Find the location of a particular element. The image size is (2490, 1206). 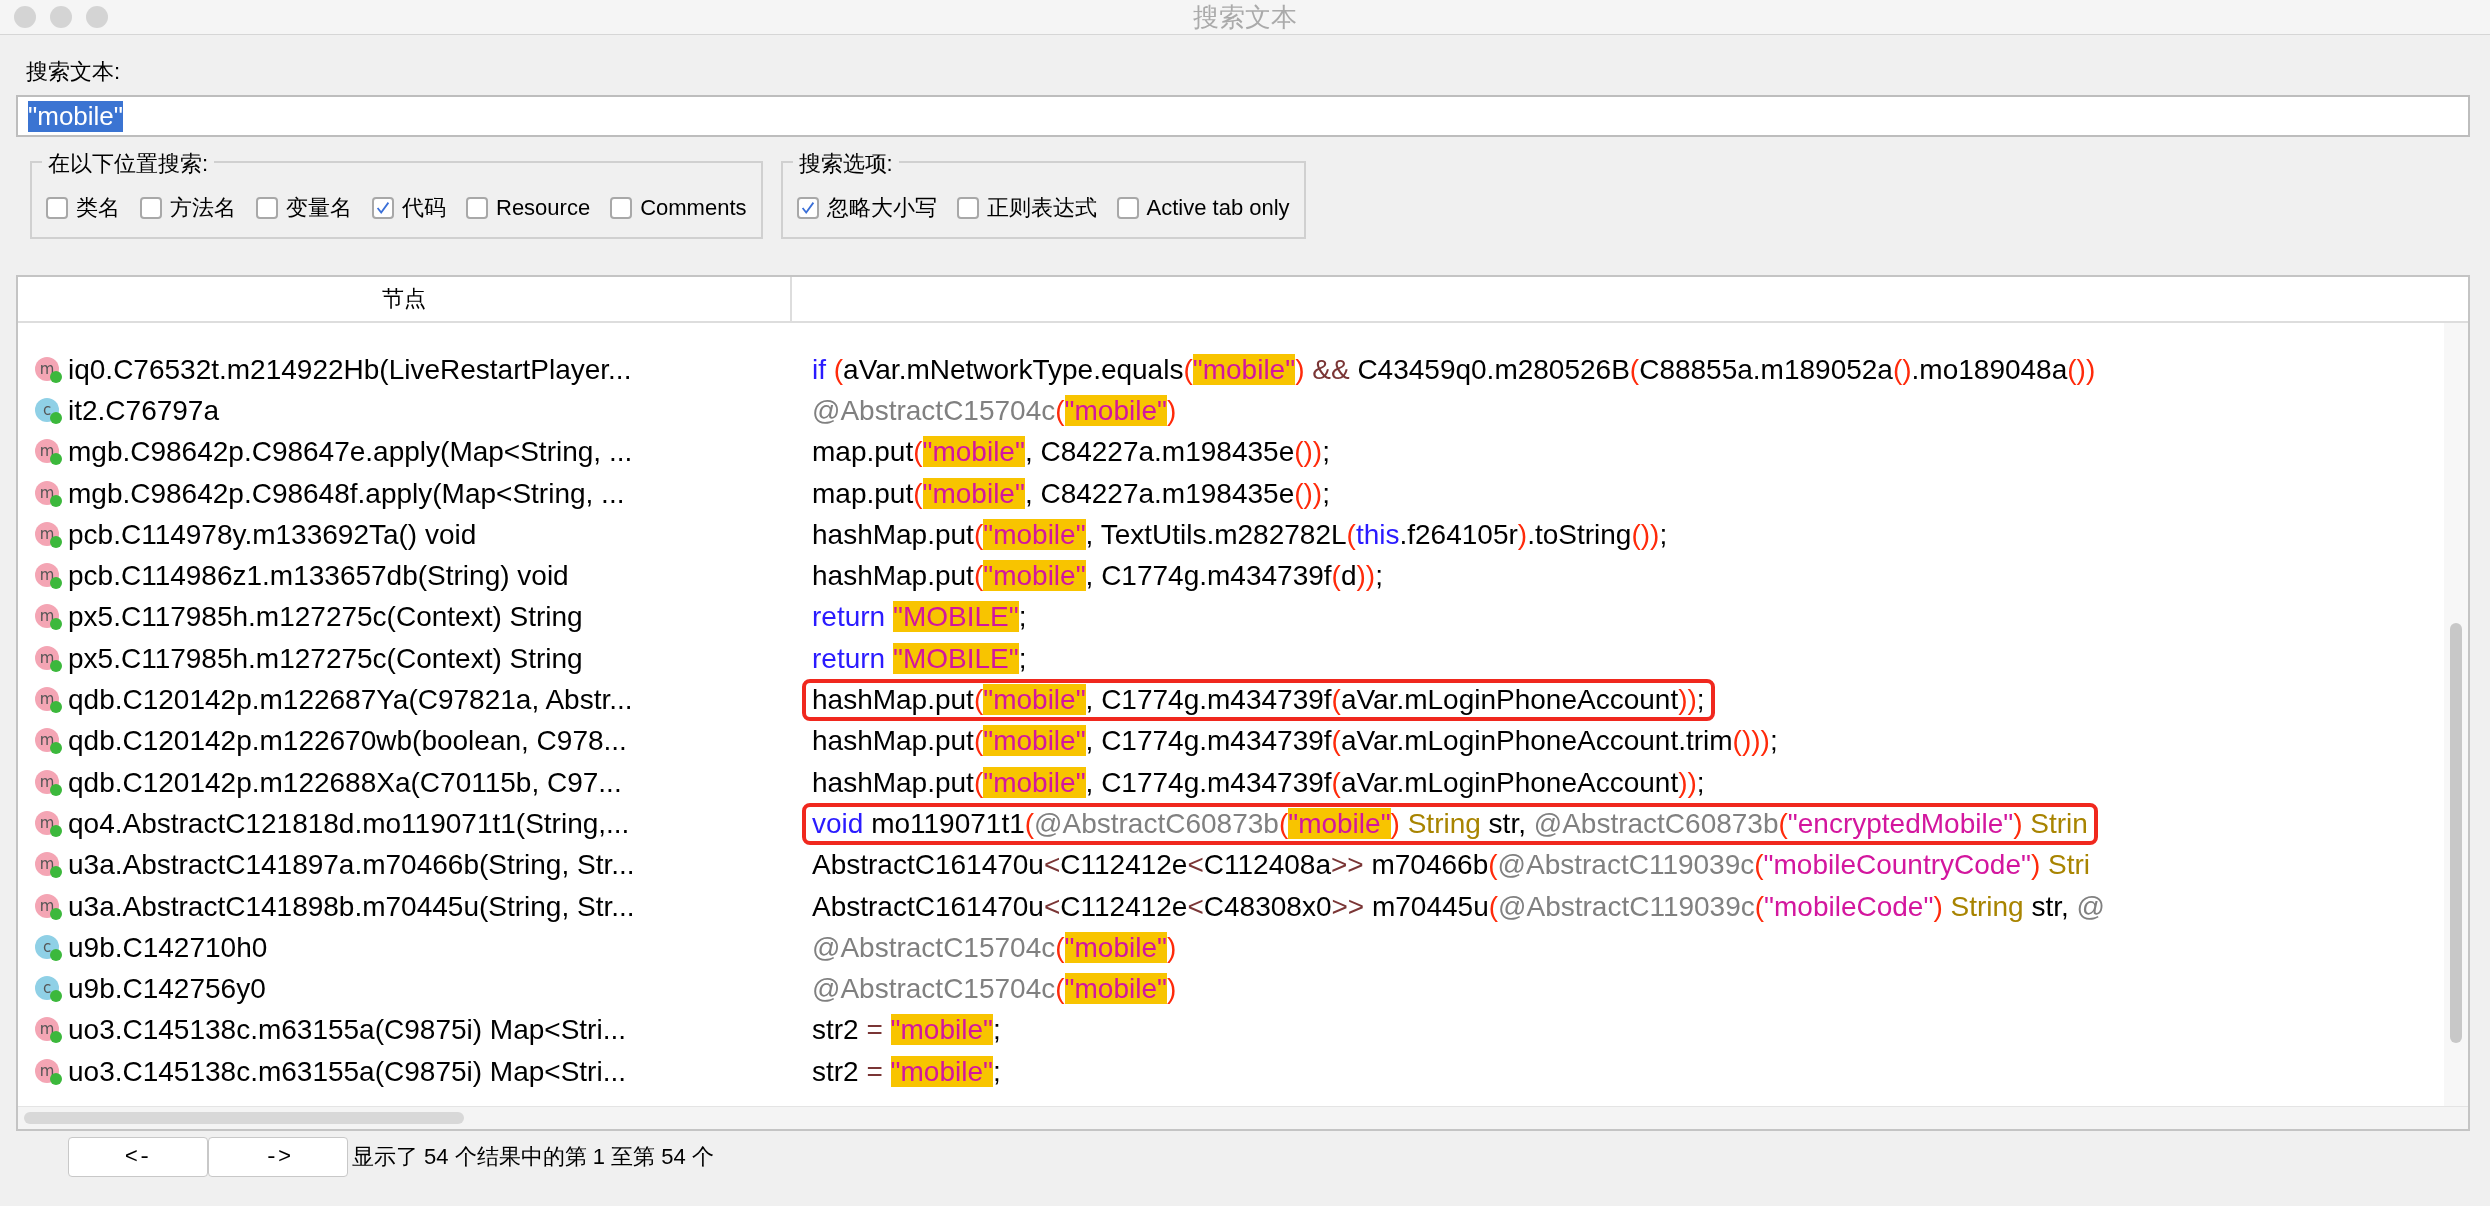

checkbox-label: 类名 is located at coordinates (98, 208).